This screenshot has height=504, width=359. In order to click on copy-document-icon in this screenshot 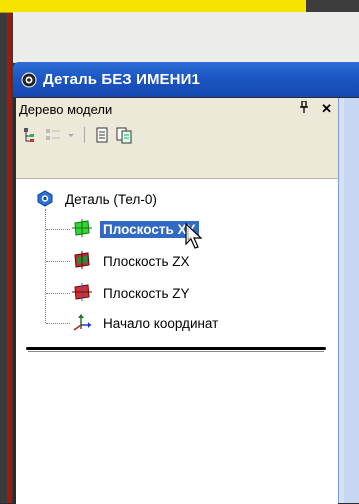, I will do `click(124, 135)`.